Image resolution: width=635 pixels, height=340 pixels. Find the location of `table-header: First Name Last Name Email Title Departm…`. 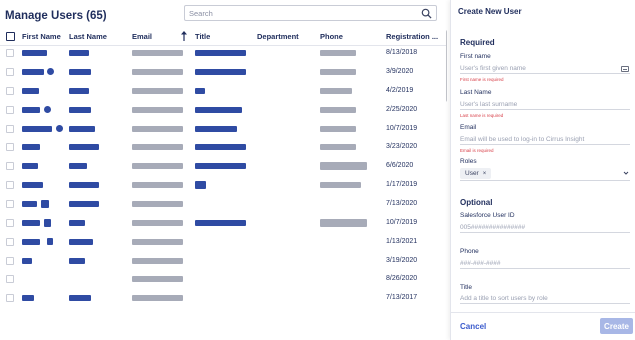

table-header: First Name Last Name Email Title Departm… is located at coordinates (223, 37).